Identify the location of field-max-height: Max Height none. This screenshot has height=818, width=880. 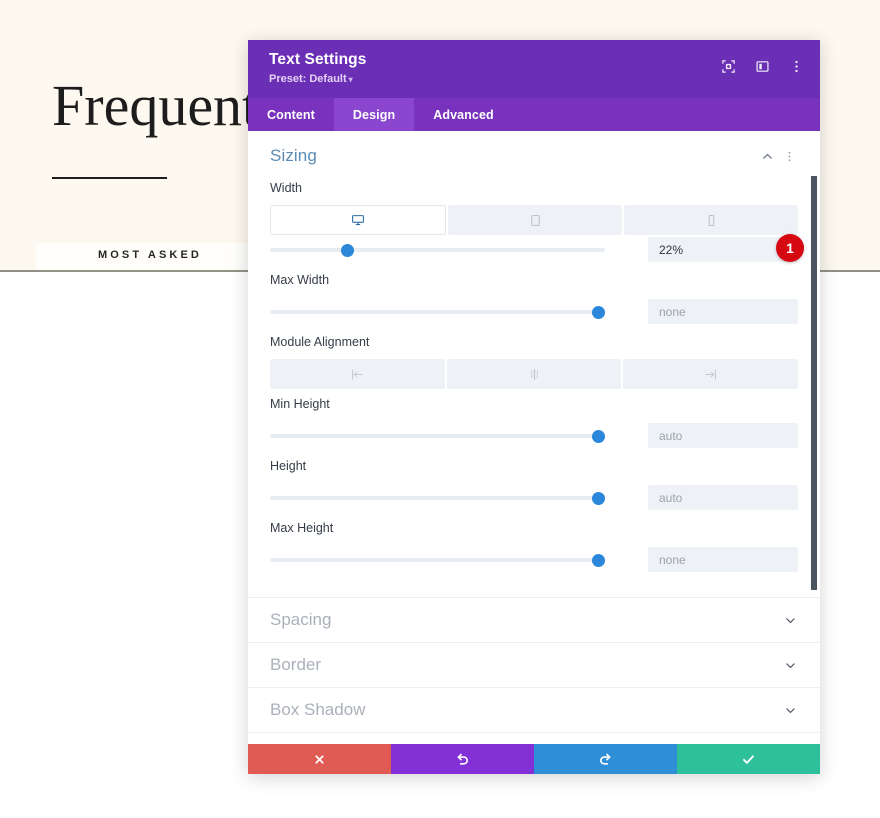
(534, 548).